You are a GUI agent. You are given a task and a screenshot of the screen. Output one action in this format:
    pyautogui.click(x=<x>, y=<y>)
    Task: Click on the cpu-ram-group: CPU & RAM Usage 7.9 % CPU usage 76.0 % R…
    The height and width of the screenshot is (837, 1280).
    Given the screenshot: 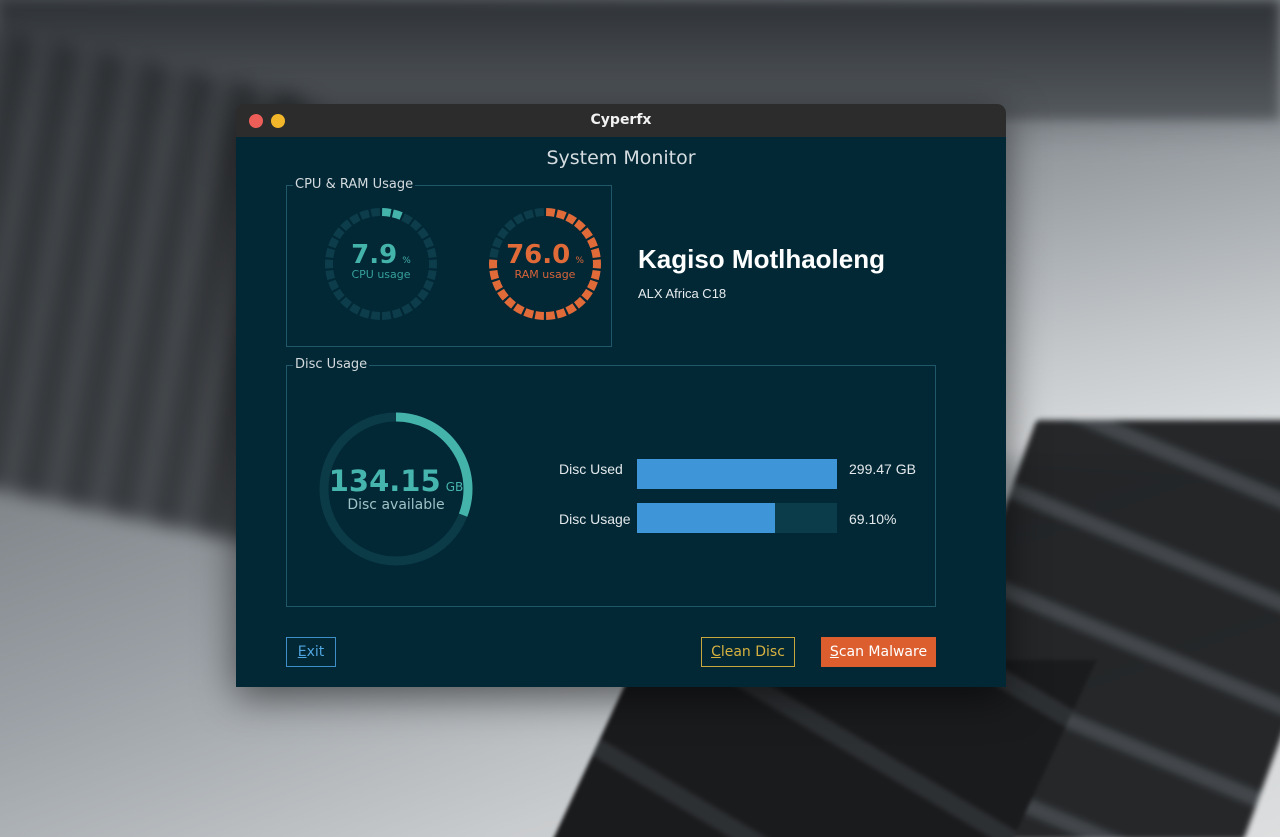 What is the action you would take?
    pyautogui.click(x=449, y=261)
    